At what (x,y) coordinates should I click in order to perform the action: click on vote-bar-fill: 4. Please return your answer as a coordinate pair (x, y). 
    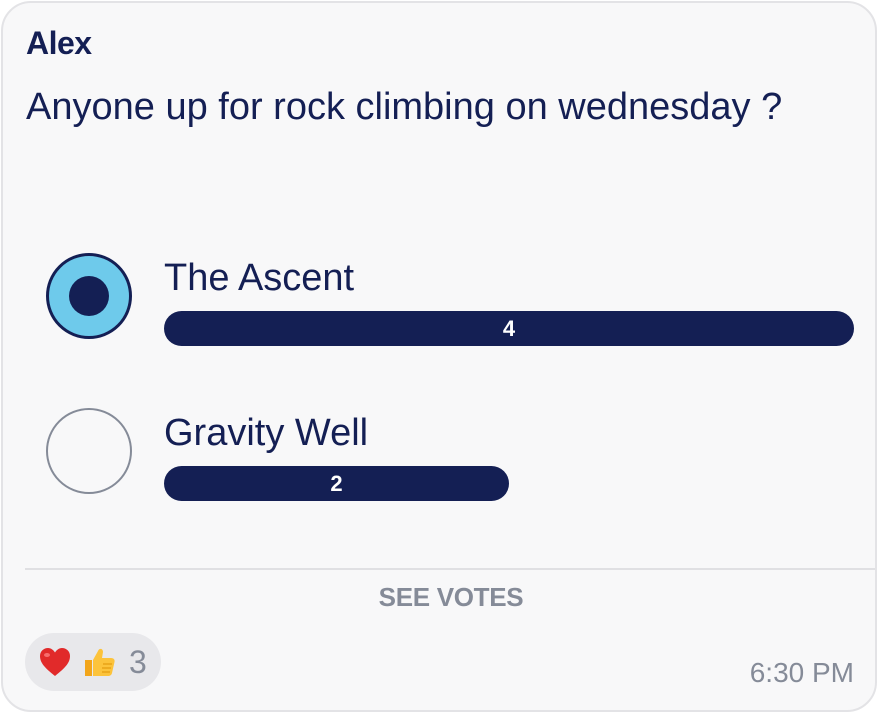
    Looking at the image, I should click on (509, 328).